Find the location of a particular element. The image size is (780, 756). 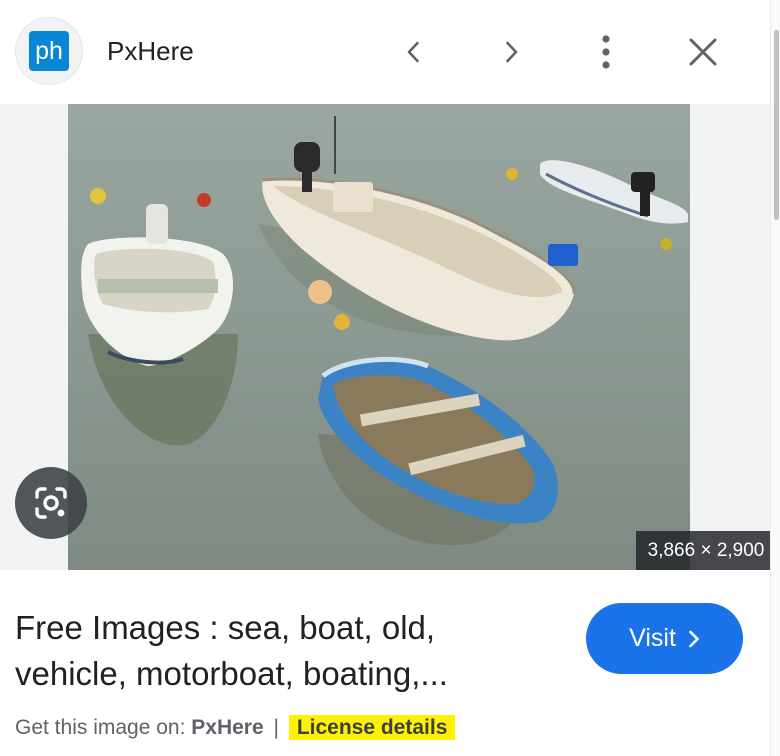

license-details-link: License details is located at coordinates (372, 727).